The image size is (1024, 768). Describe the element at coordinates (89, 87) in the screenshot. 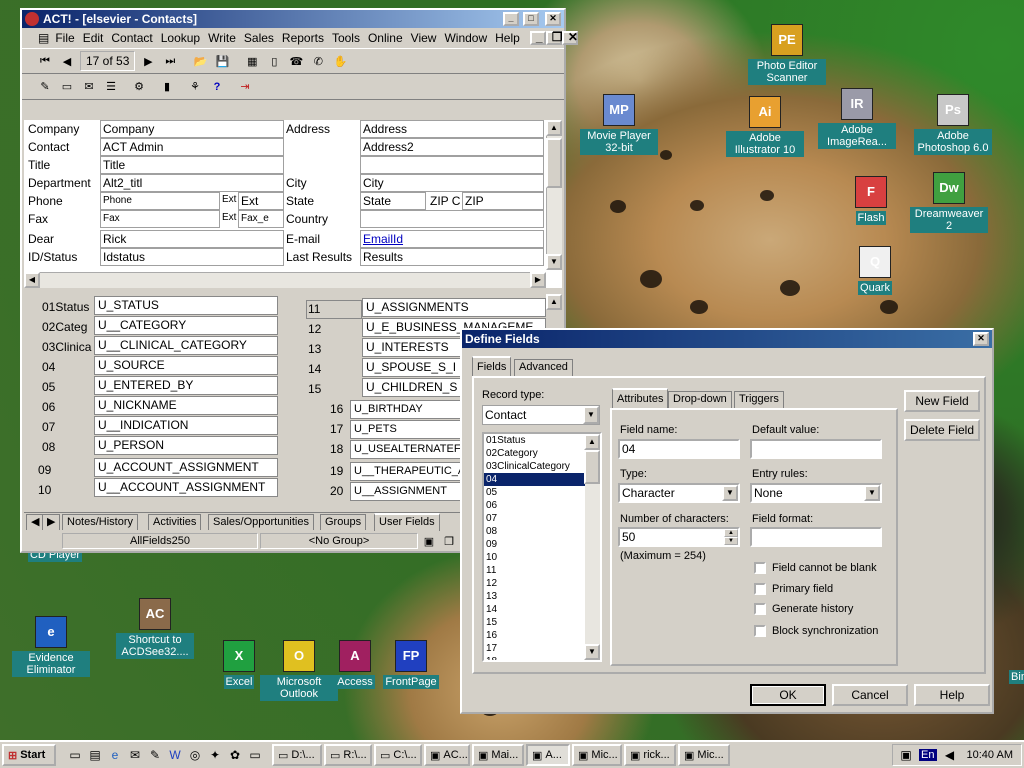

I see `fax-icon: ✉` at that location.